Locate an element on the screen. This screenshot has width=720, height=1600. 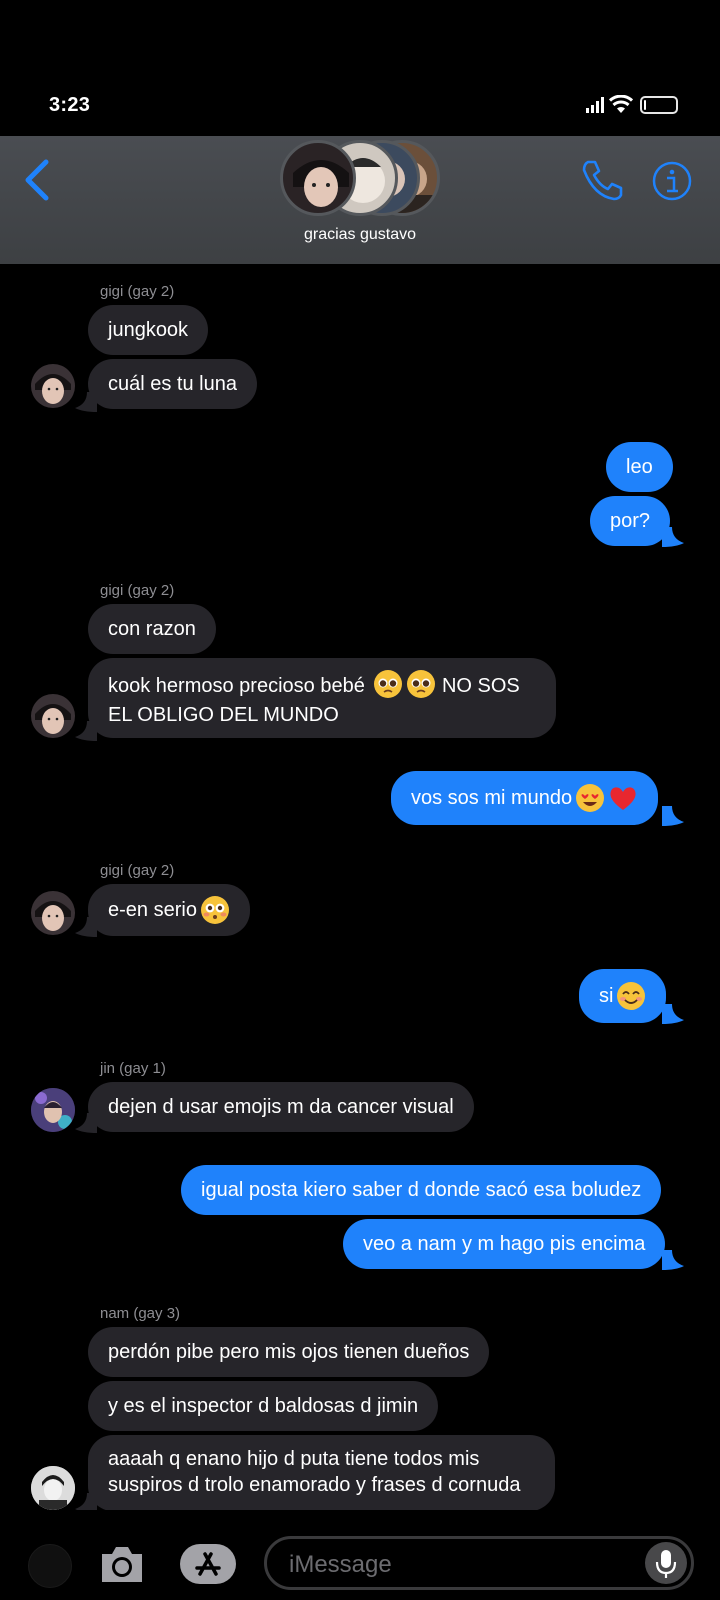
back-chevron-icon is located at coordinates (37, 180).